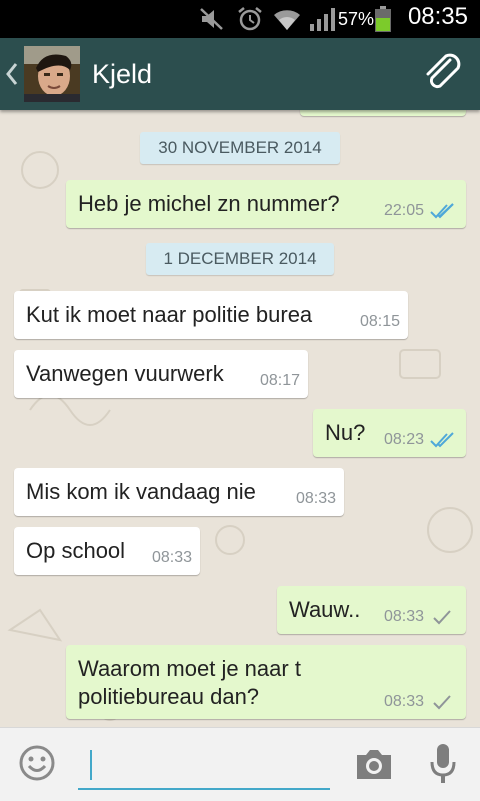 Image resolution: width=480 pixels, height=801 pixels. I want to click on message-bubble-incoming: Op school 08:33, so click(107, 551).